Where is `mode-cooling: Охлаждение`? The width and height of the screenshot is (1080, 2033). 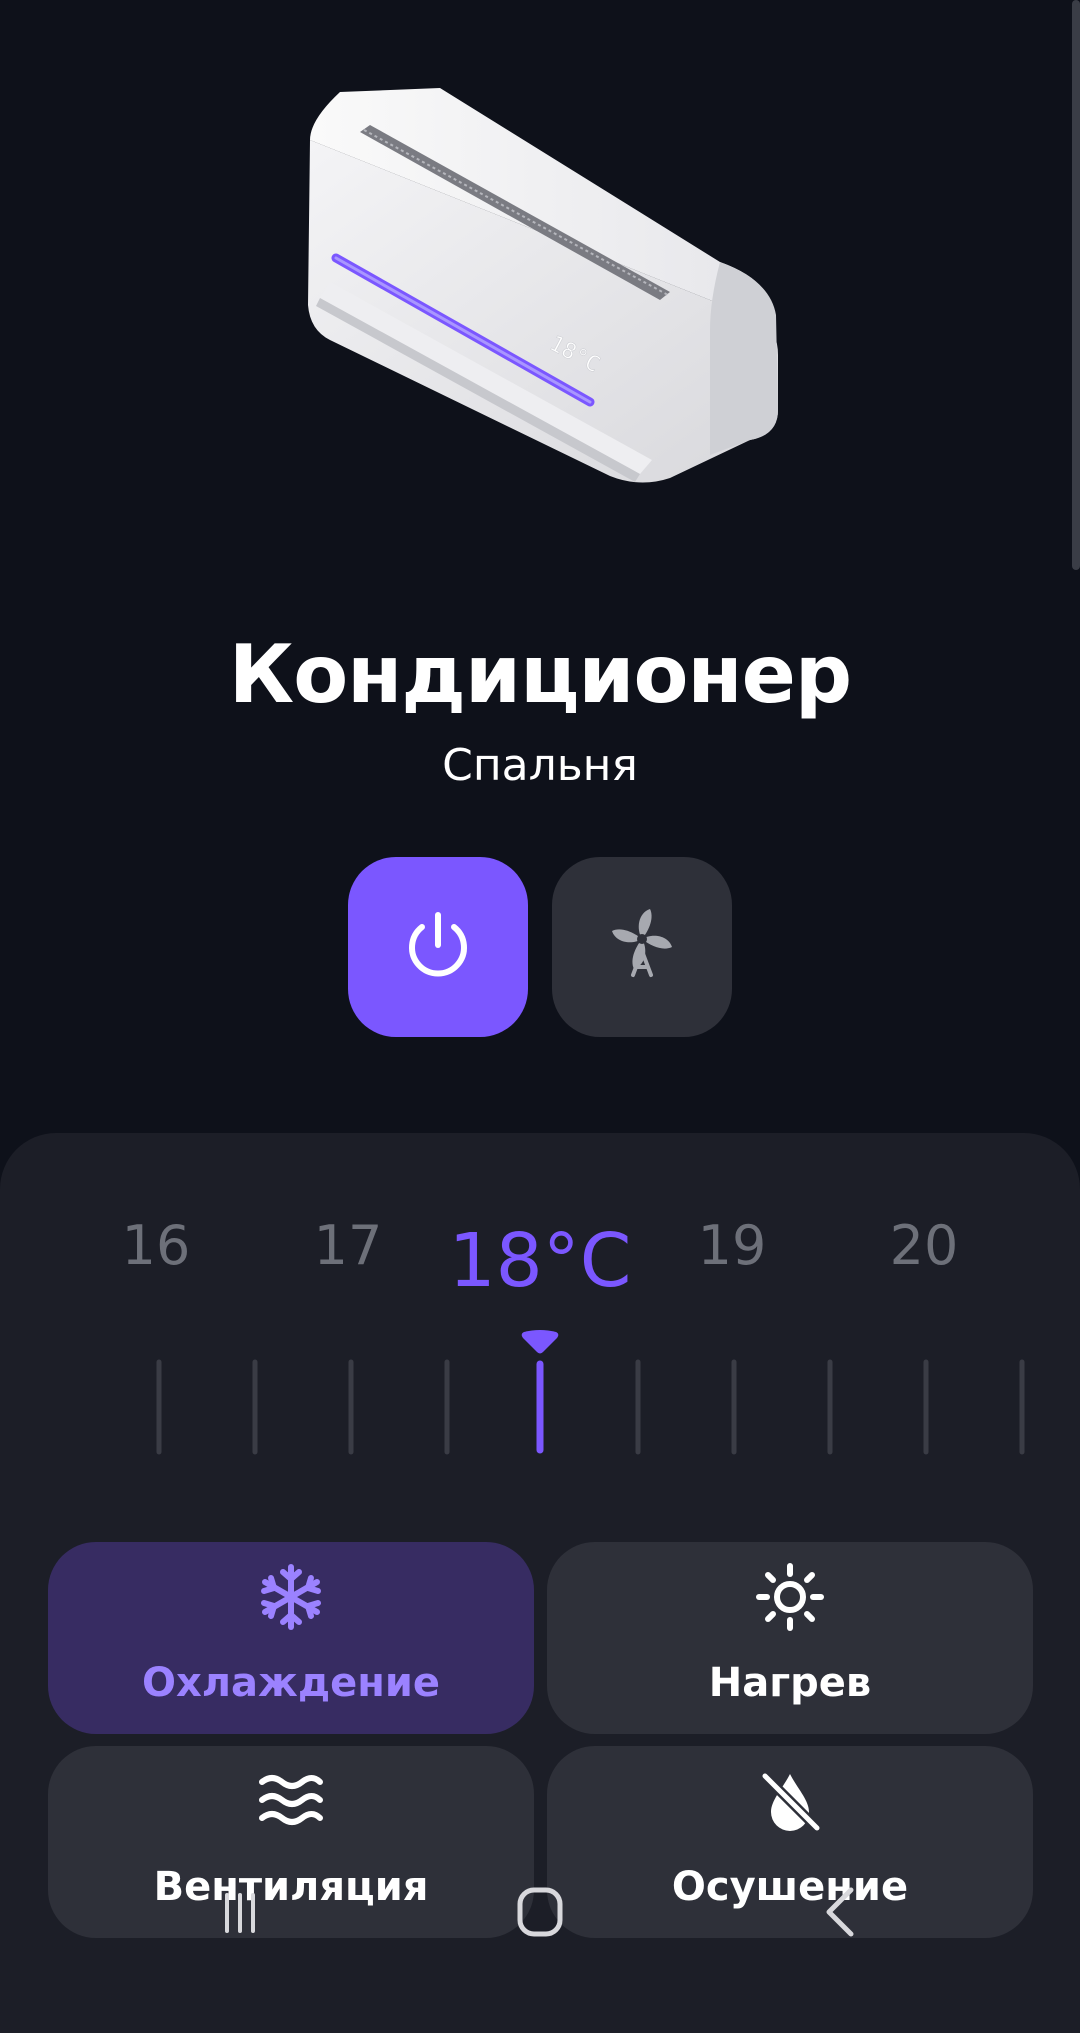 mode-cooling: Охлаждение is located at coordinates (291, 1638).